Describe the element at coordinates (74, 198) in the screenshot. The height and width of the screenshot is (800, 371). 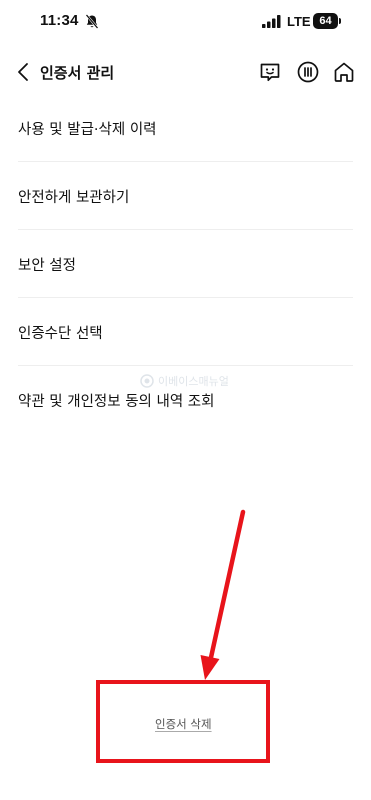
I see `menu-item-label: 안전하게 보관하기` at that location.